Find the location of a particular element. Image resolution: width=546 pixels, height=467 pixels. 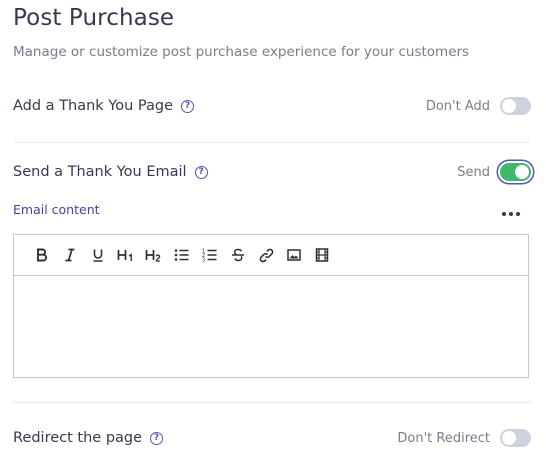

heading-2-icon is located at coordinates (154, 255).